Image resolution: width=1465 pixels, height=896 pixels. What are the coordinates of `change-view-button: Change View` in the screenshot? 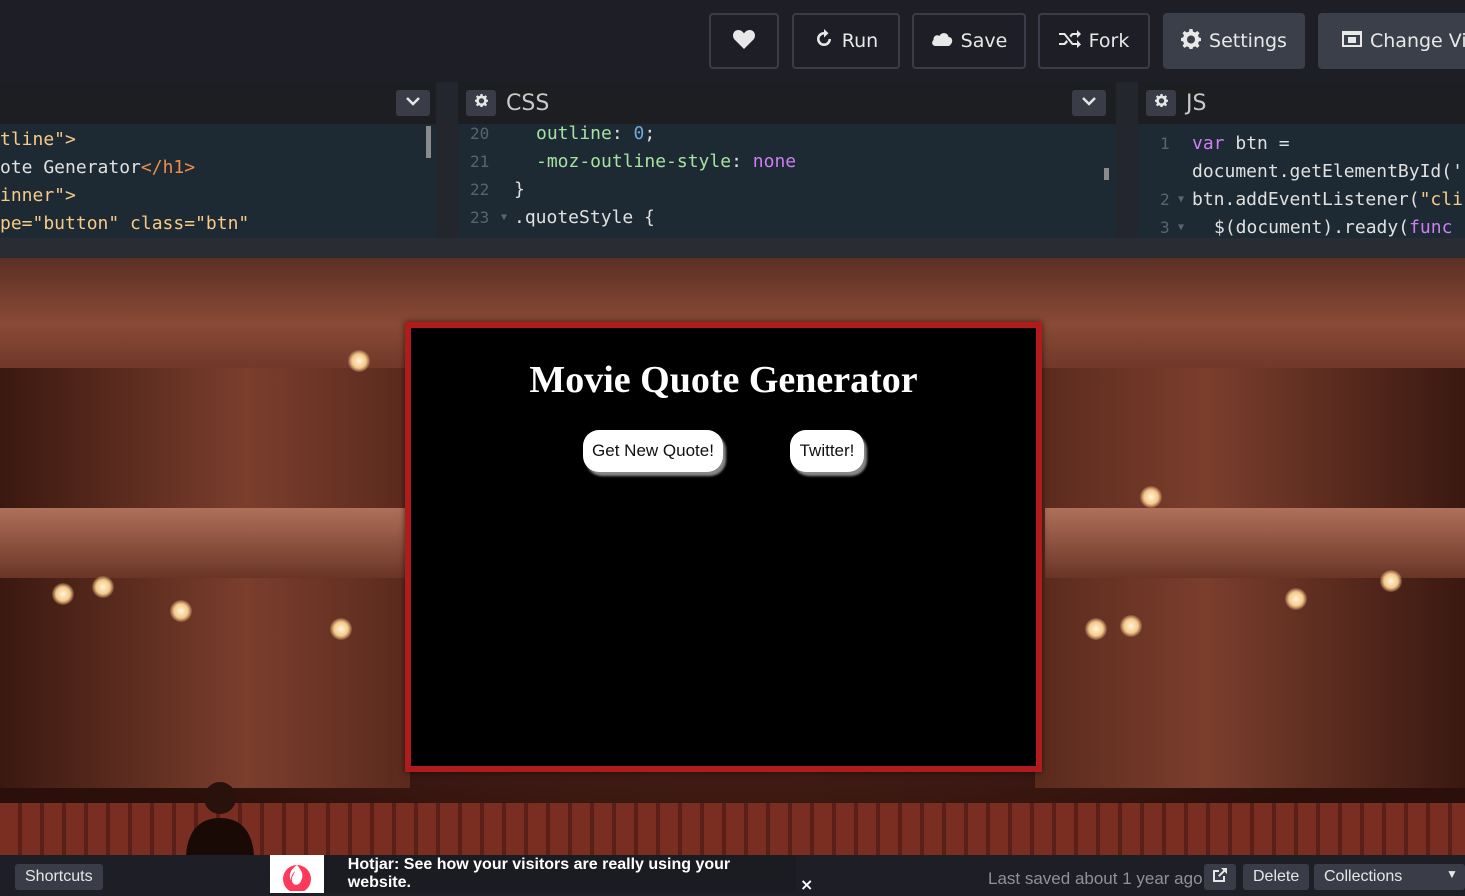 It's located at (1391, 41).